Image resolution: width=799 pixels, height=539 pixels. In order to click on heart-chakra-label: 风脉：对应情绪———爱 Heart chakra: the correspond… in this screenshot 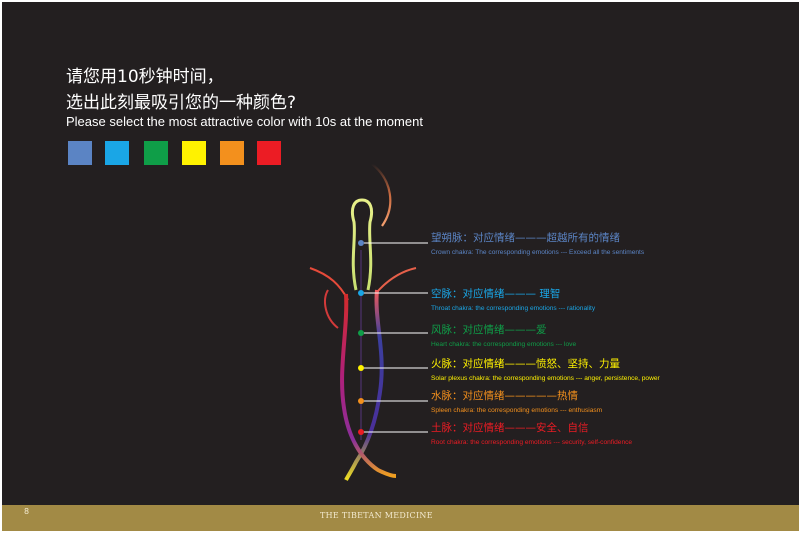, I will do `click(503, 336)`.